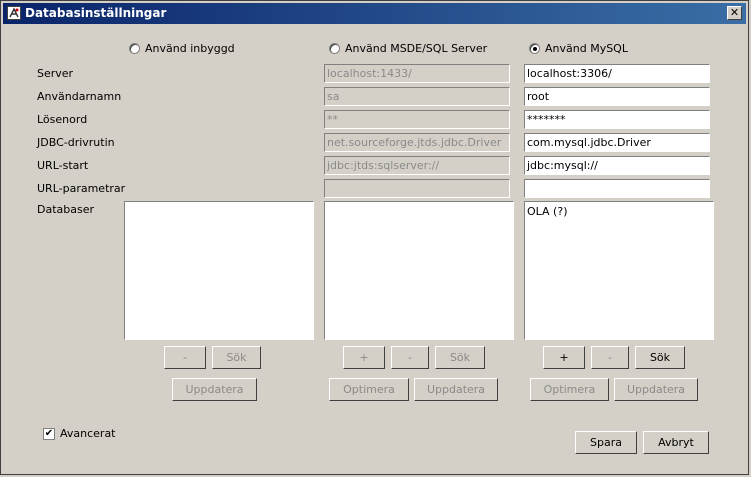  Describe the element at coordinates (676, 442) in the screenshot. I see `cancel-button: Avbryt` at that location.